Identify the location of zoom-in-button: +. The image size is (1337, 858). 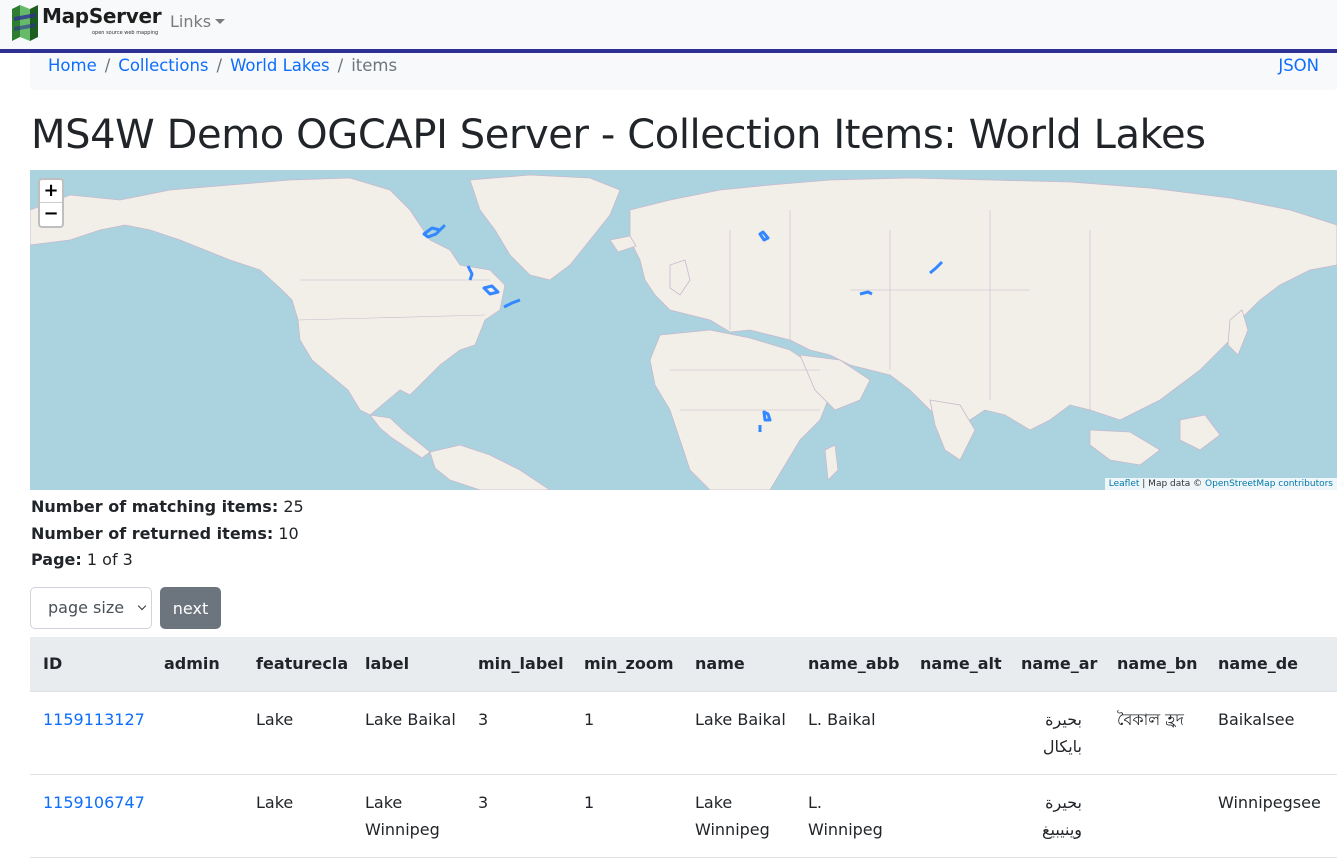
(51, 191).